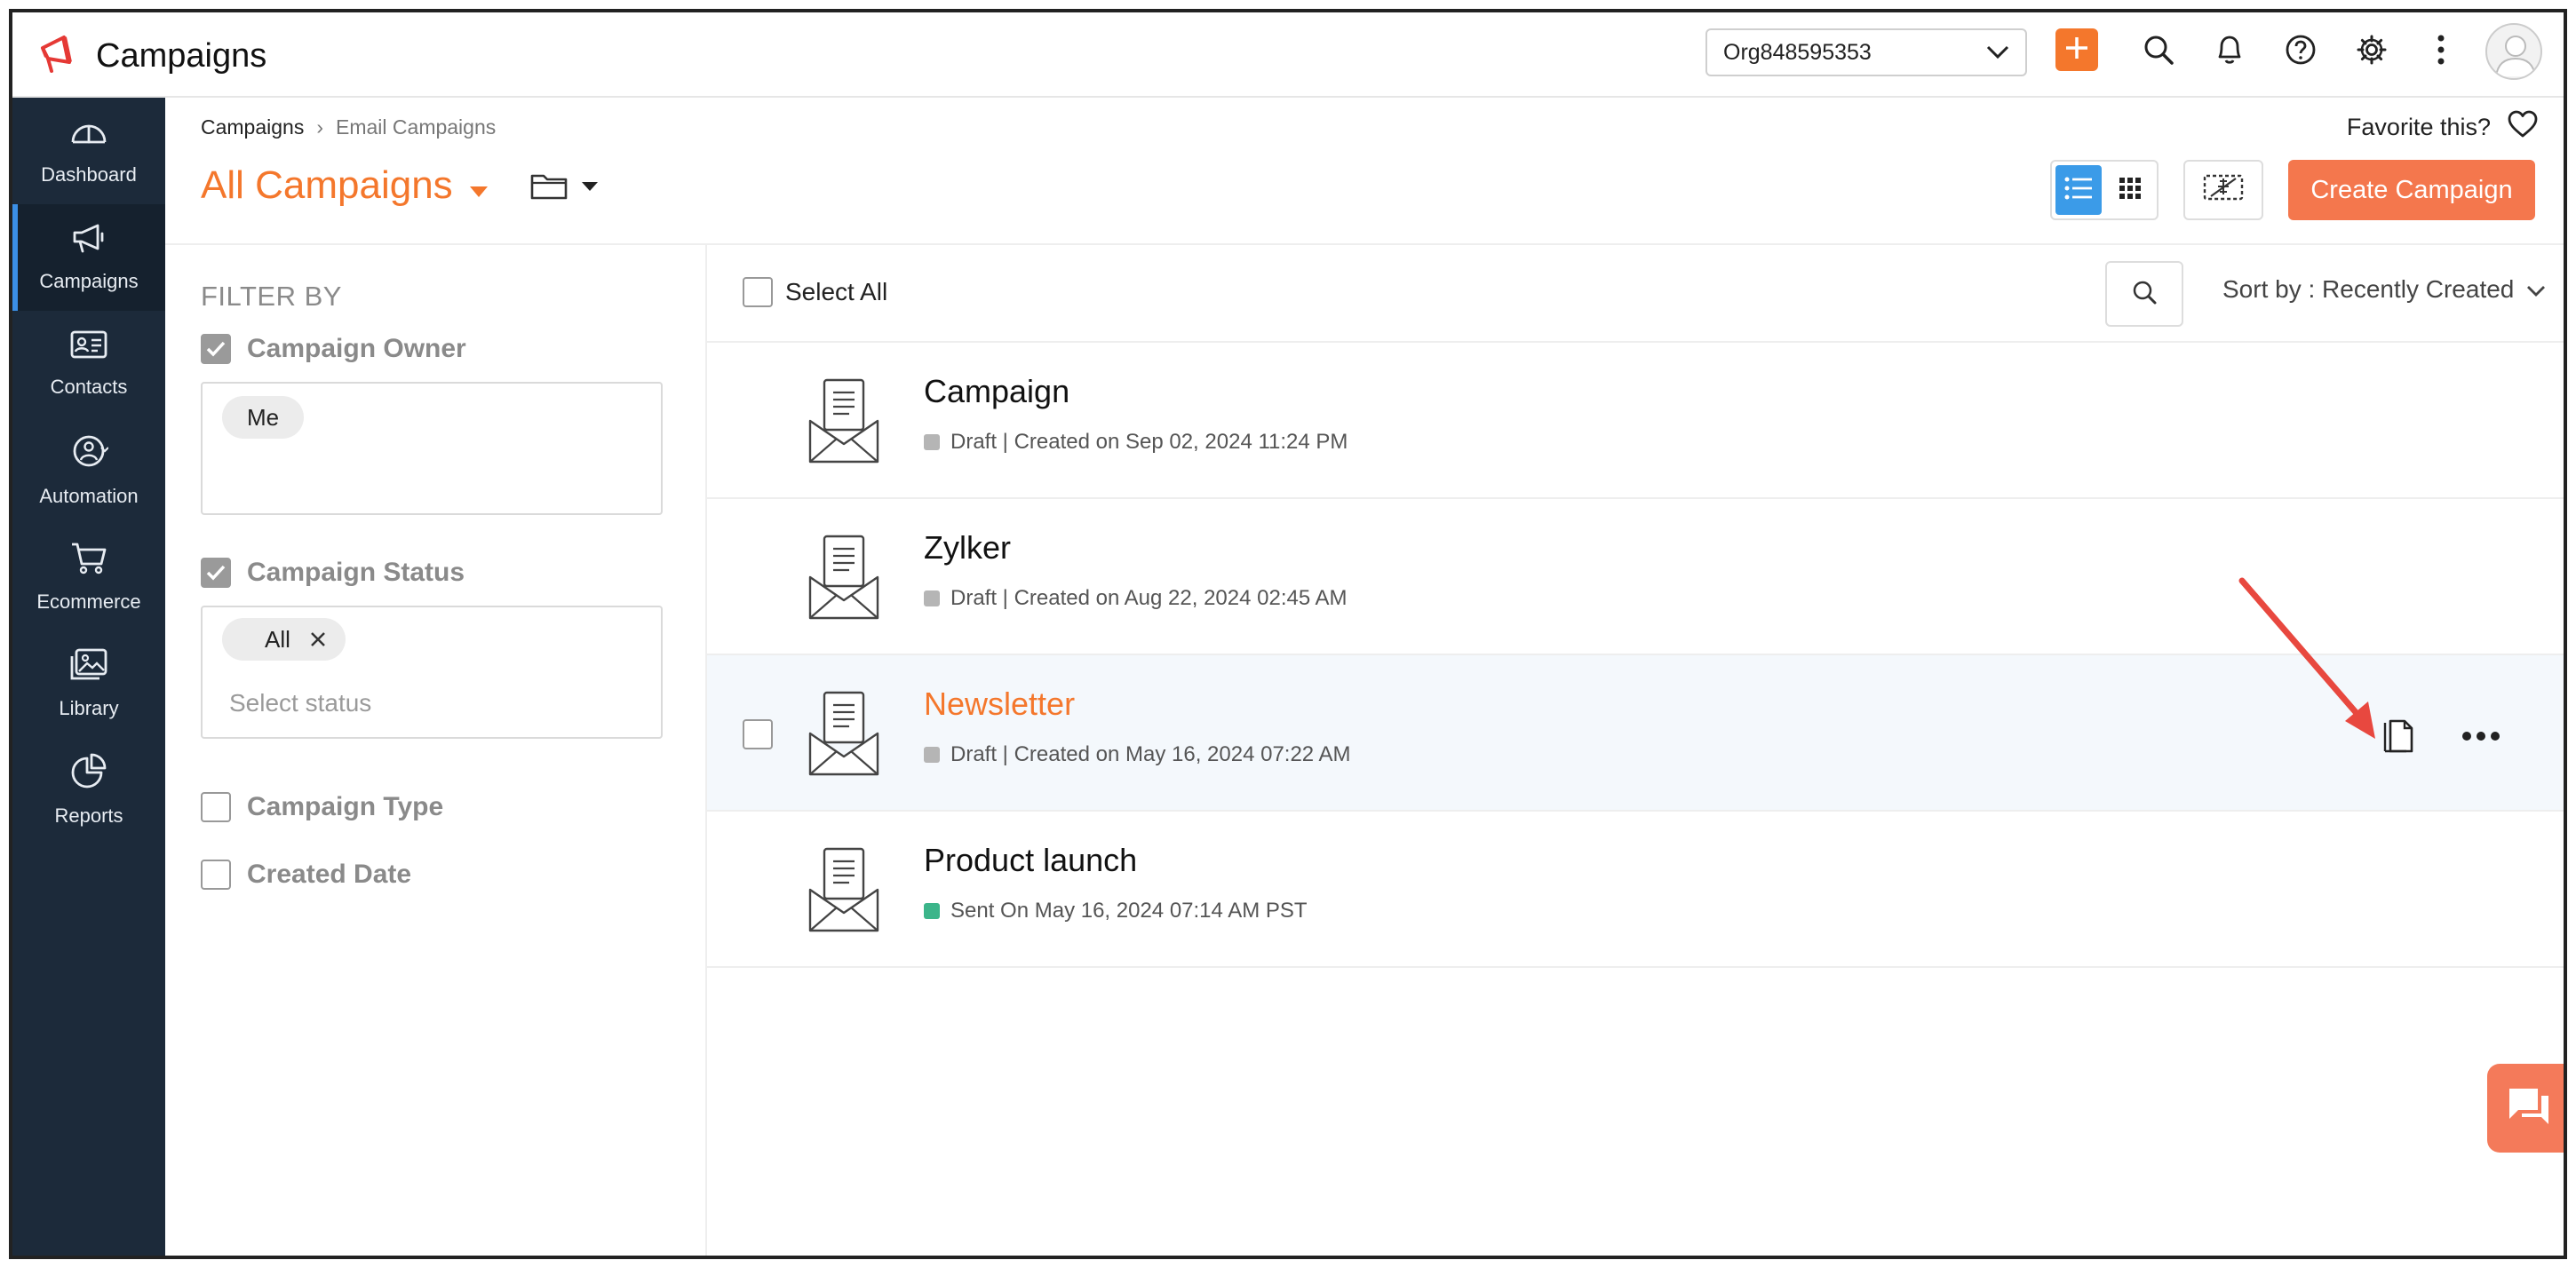 The image size is (2576, 1268). Describe the element at coordinates (216, 875) in the screenshot. I see `created-date-checkbox` at that location.